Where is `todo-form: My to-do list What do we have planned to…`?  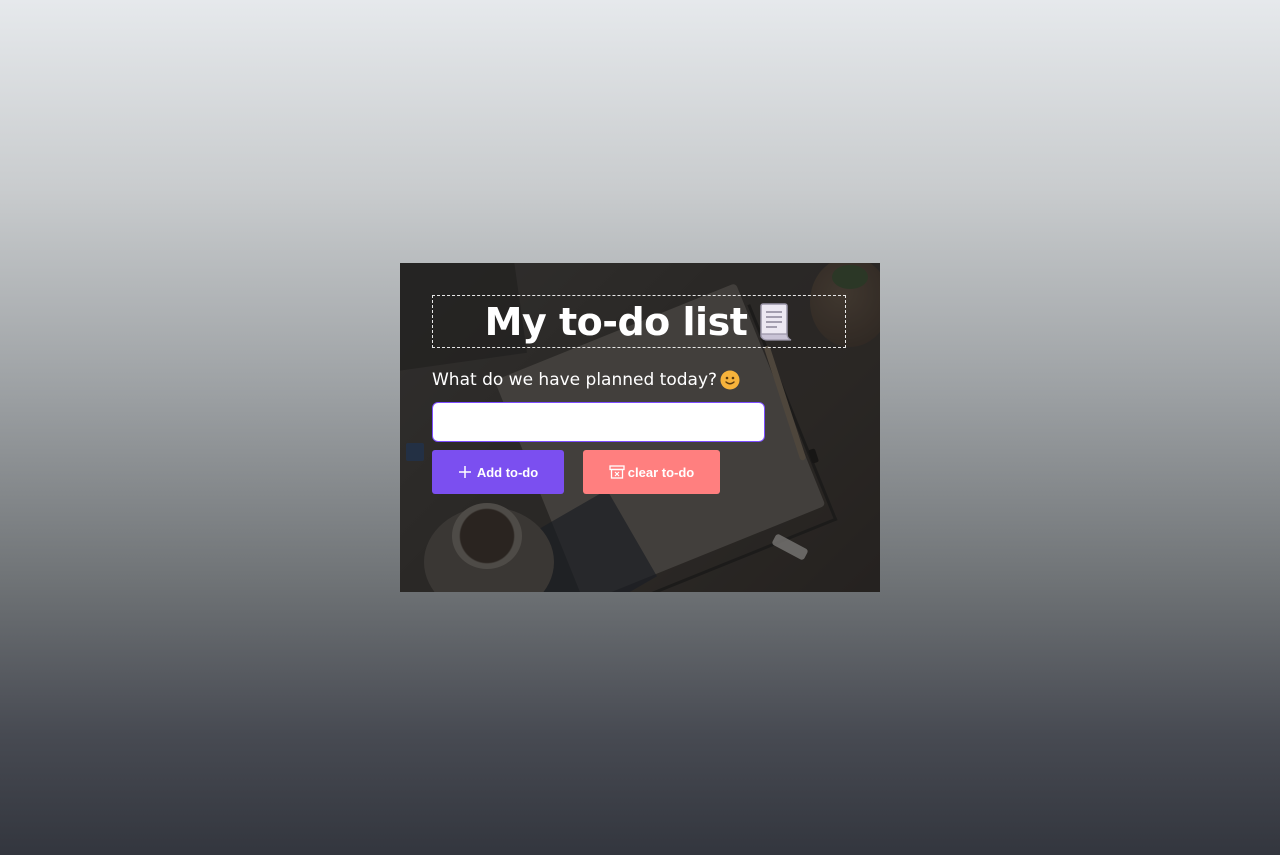 todo-form: My to-do list What do we have planned to… is located at coordinates (640, 394).